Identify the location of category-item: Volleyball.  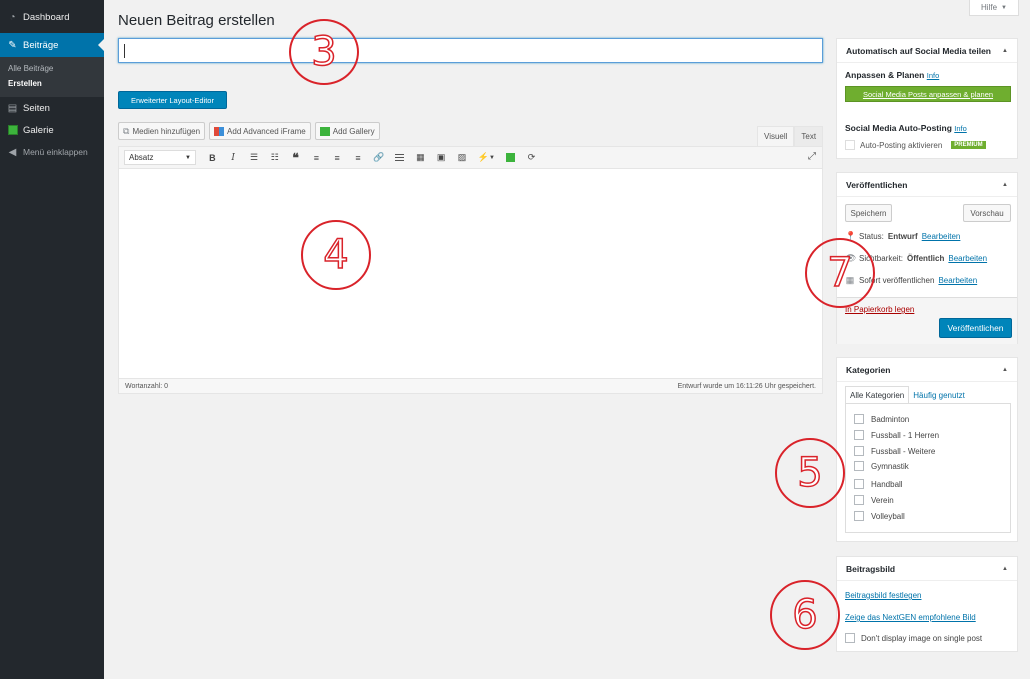
(879, 516).